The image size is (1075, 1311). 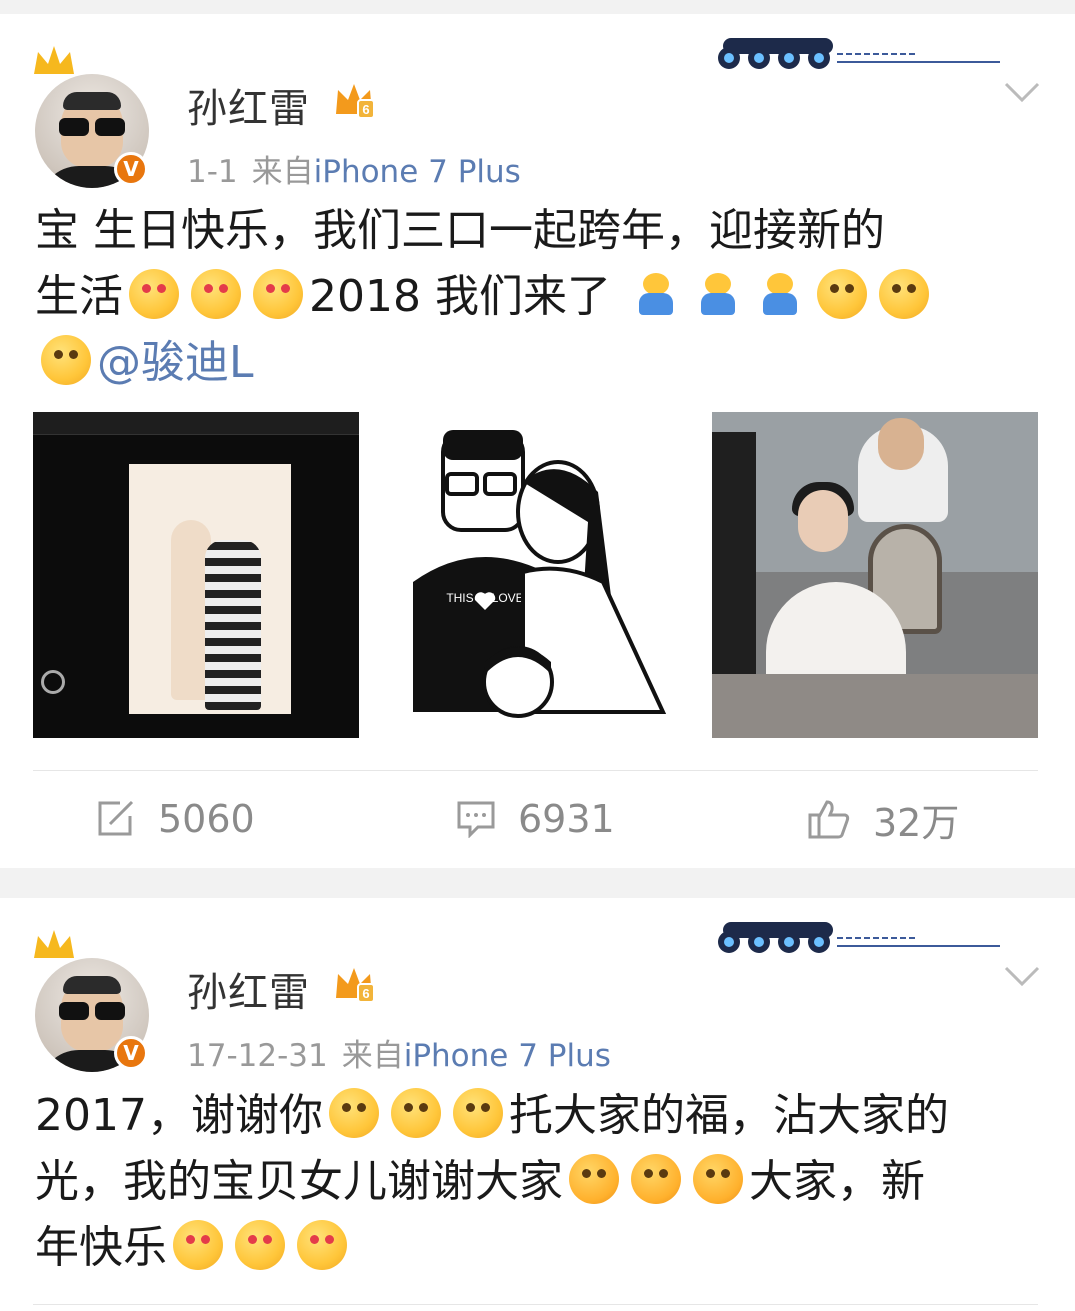 I want to click on post-text-line: 2017，谢谢你 托大家的福，沾大家的, so click(x=535, y=1116).